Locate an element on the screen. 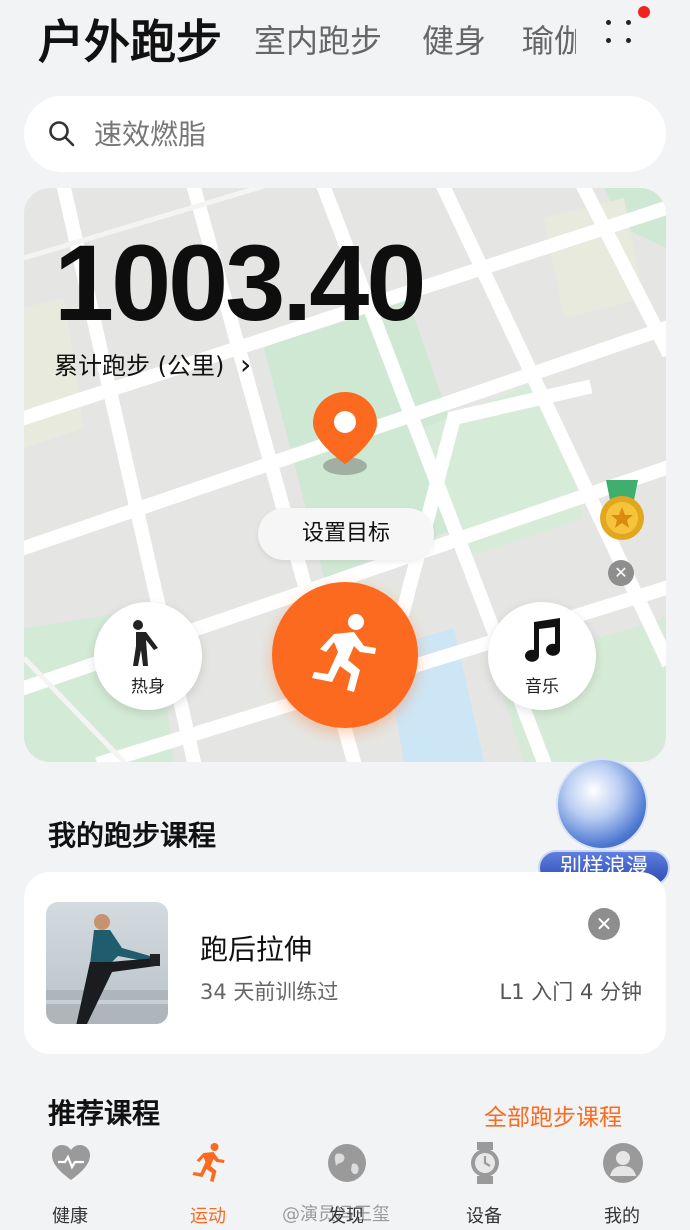  all-running-courses-link: 全部跑步课程 is located at coordinates (553, 1115).